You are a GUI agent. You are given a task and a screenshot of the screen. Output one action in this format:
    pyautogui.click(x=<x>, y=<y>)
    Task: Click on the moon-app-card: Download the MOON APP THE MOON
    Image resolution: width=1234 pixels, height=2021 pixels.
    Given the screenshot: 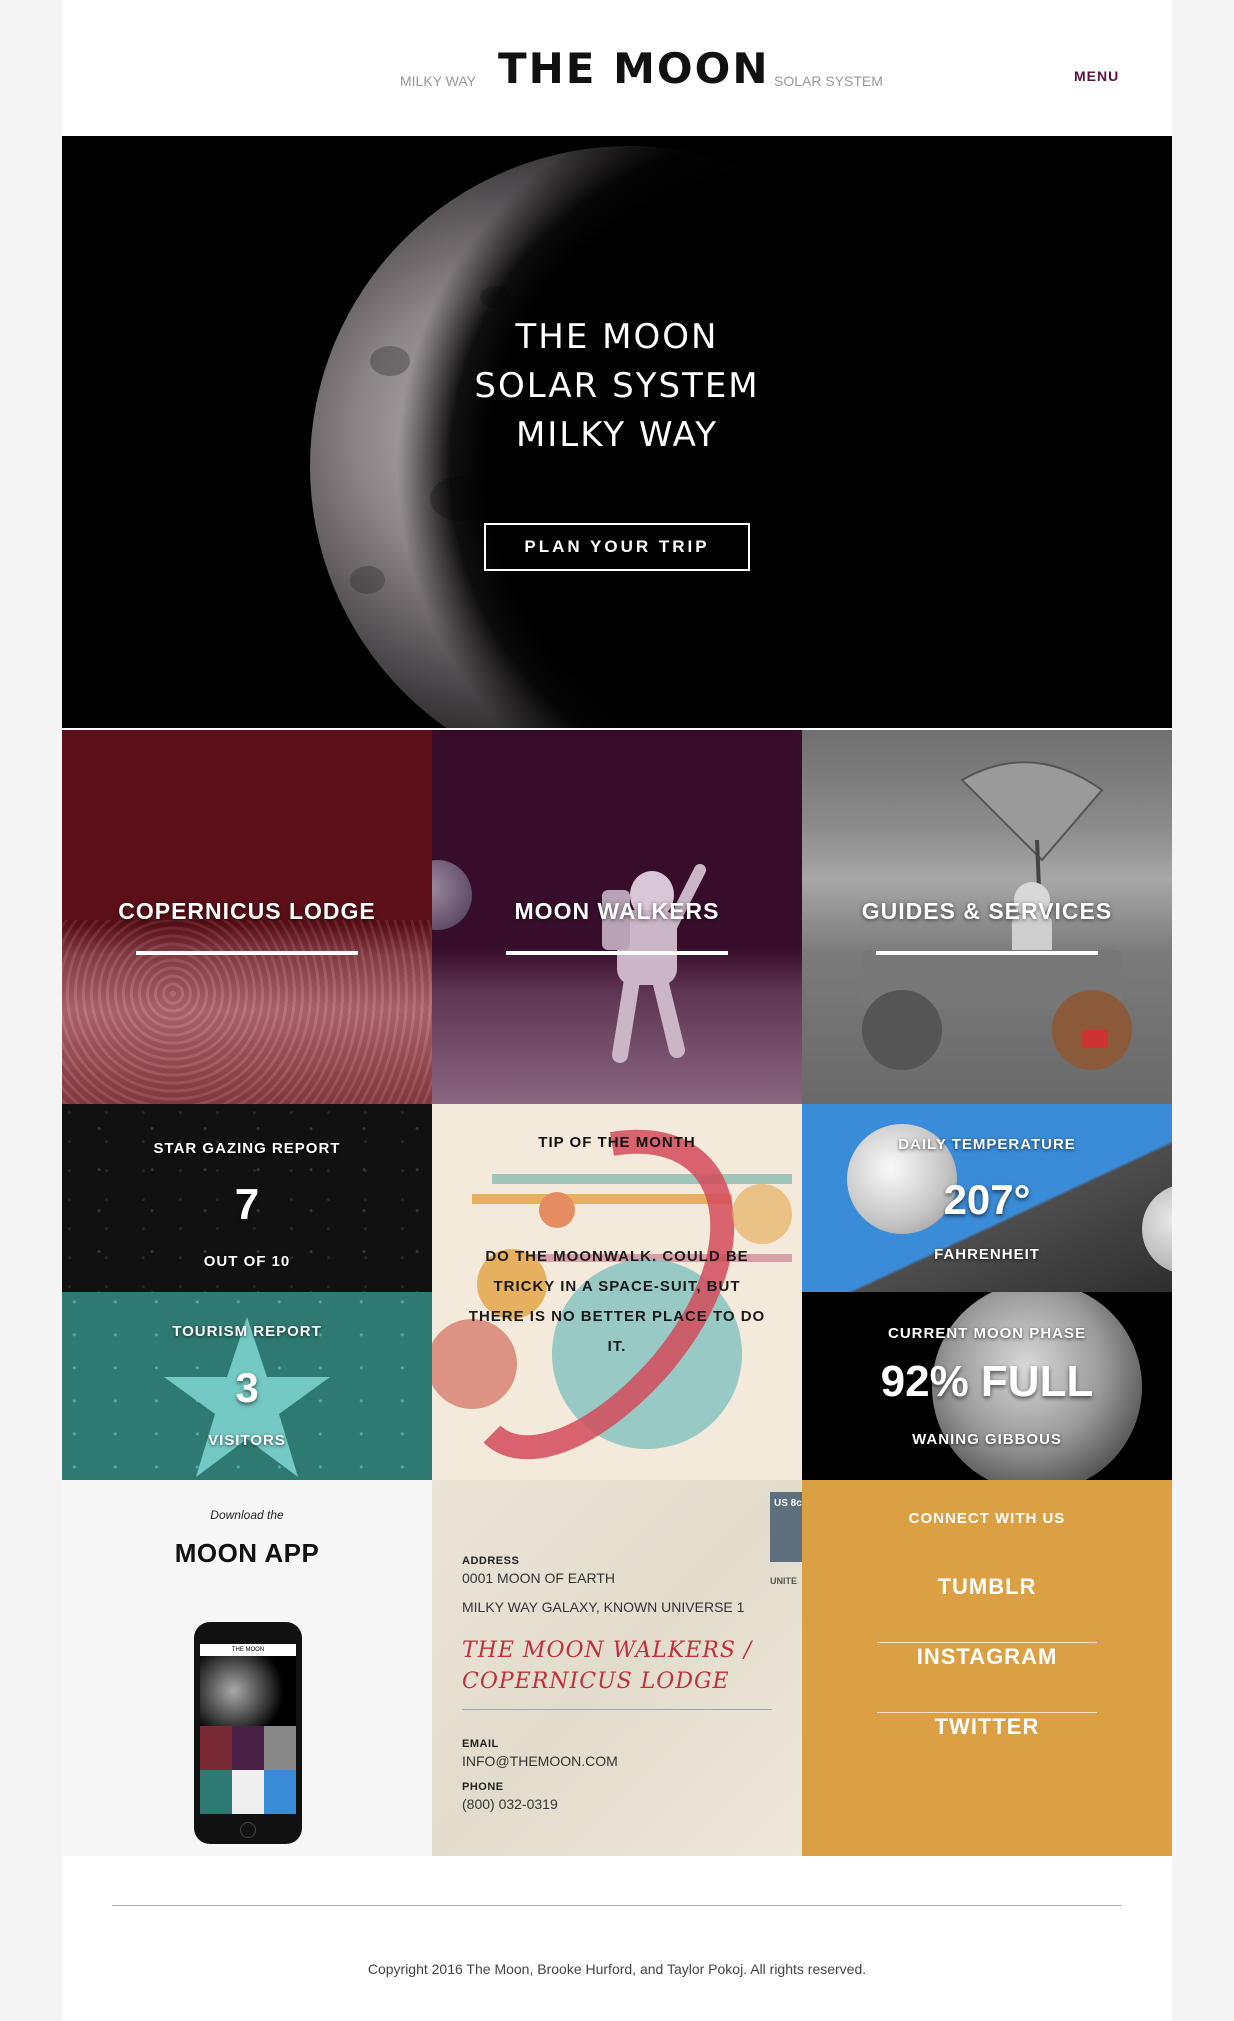 What is the action you would take?
    pyautogui.click(x=247, y=1668)
    